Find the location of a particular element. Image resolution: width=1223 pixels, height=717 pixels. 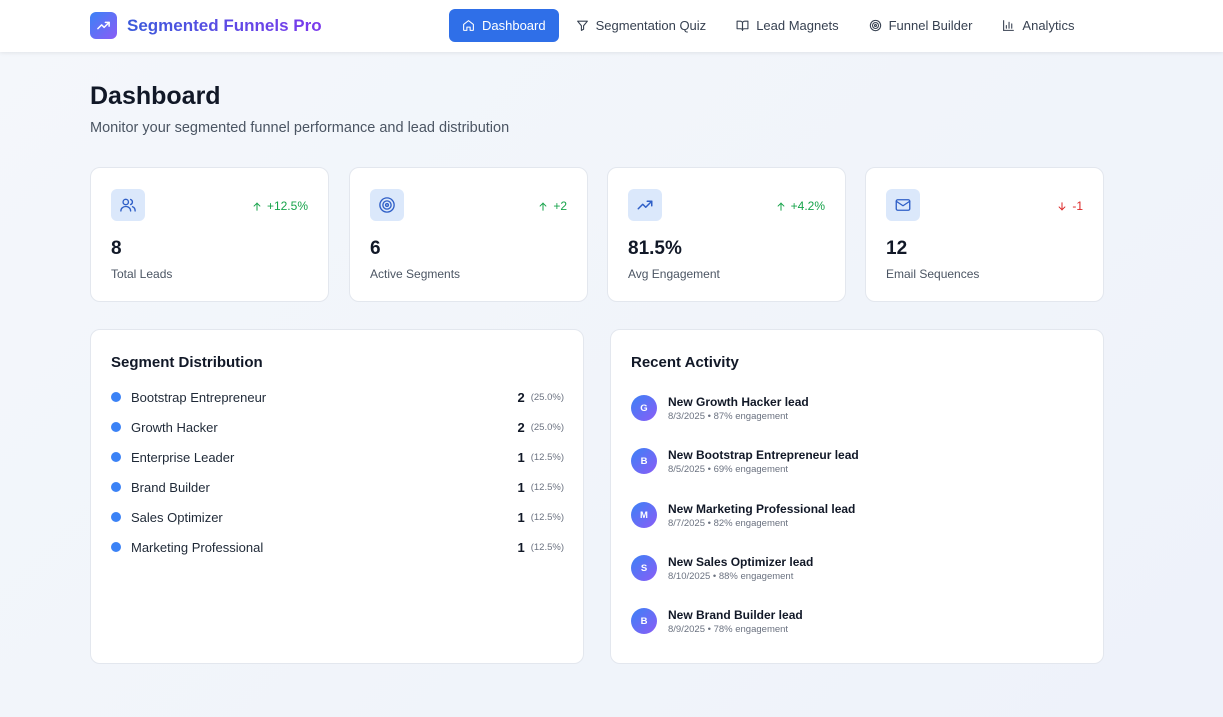

stat-change-value: -1 is located at coordinates (1077, 206).